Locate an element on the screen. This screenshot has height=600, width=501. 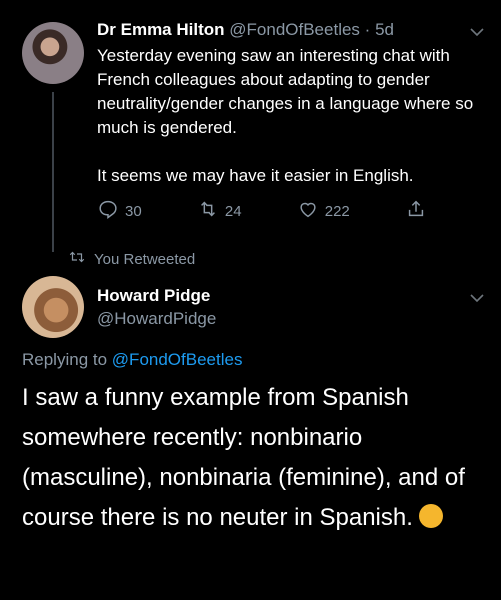
retweet-notice-text: You Retweeted is located at coordinates (145, 259).